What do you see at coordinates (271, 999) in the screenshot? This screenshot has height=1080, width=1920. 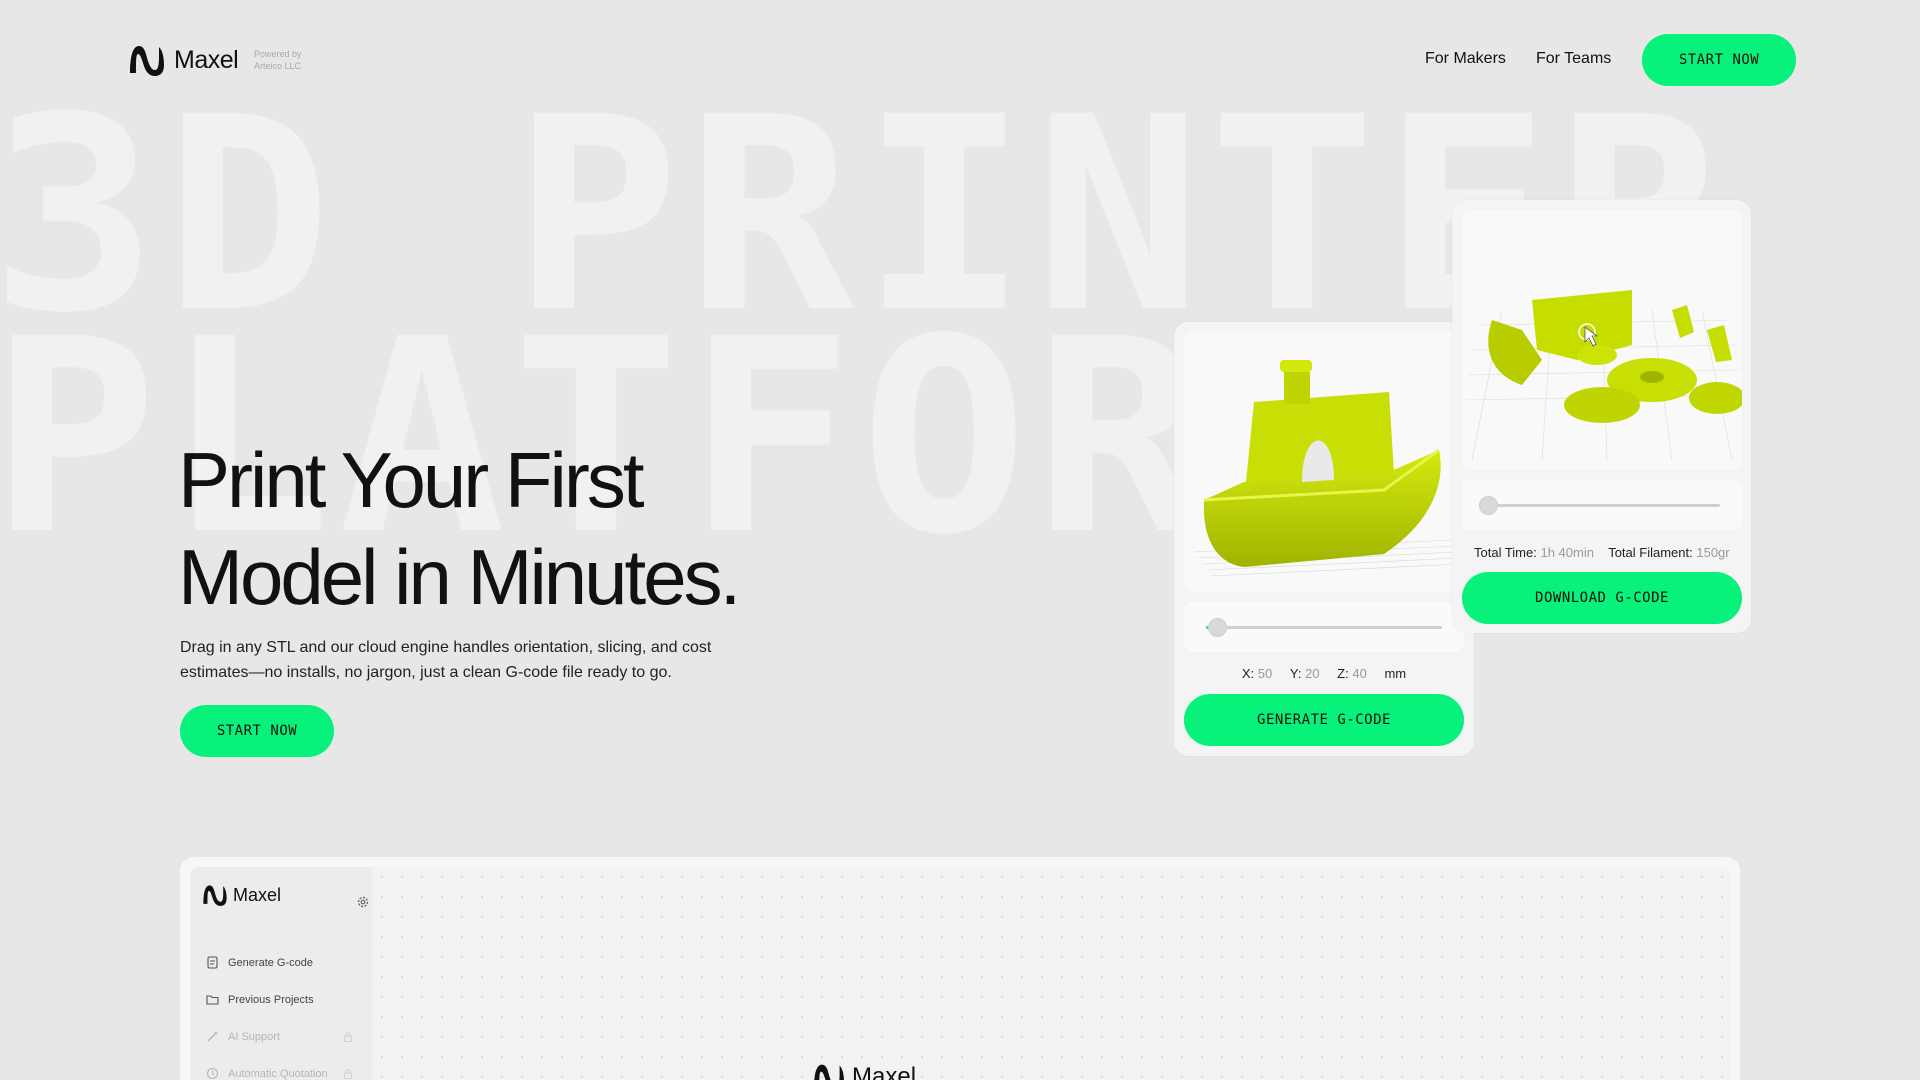 I see `menu-item-label: Previous Projects` at bounding box center [271, 999].